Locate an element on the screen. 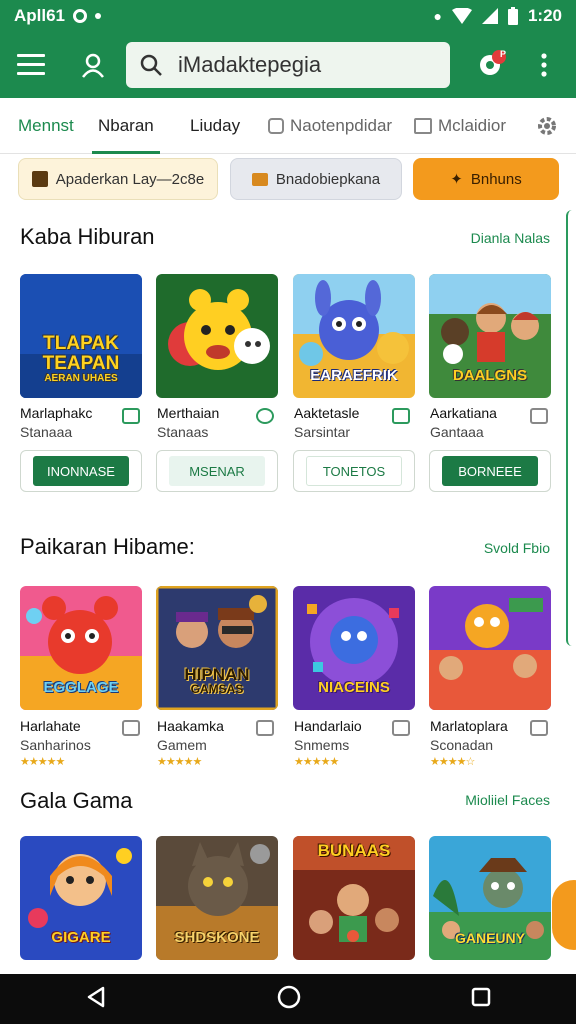 Image resolution: width=576 pixels, height=1024 pixels. tab-label: Naotenpdidar is located at coordinates (341, 125).